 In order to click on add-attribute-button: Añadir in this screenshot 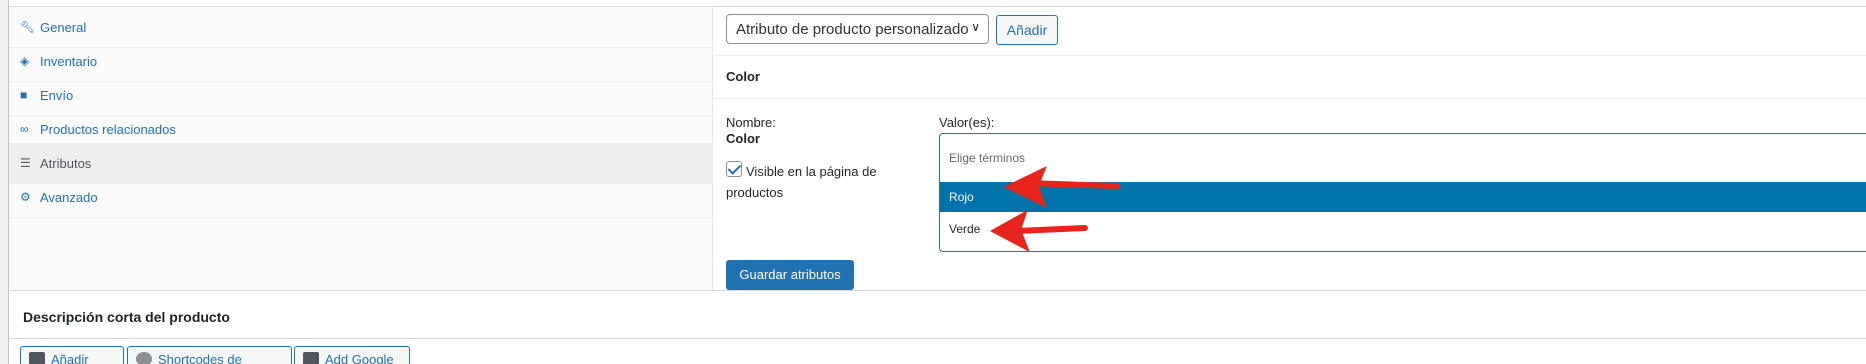, I will do `click(1027, 30)`.